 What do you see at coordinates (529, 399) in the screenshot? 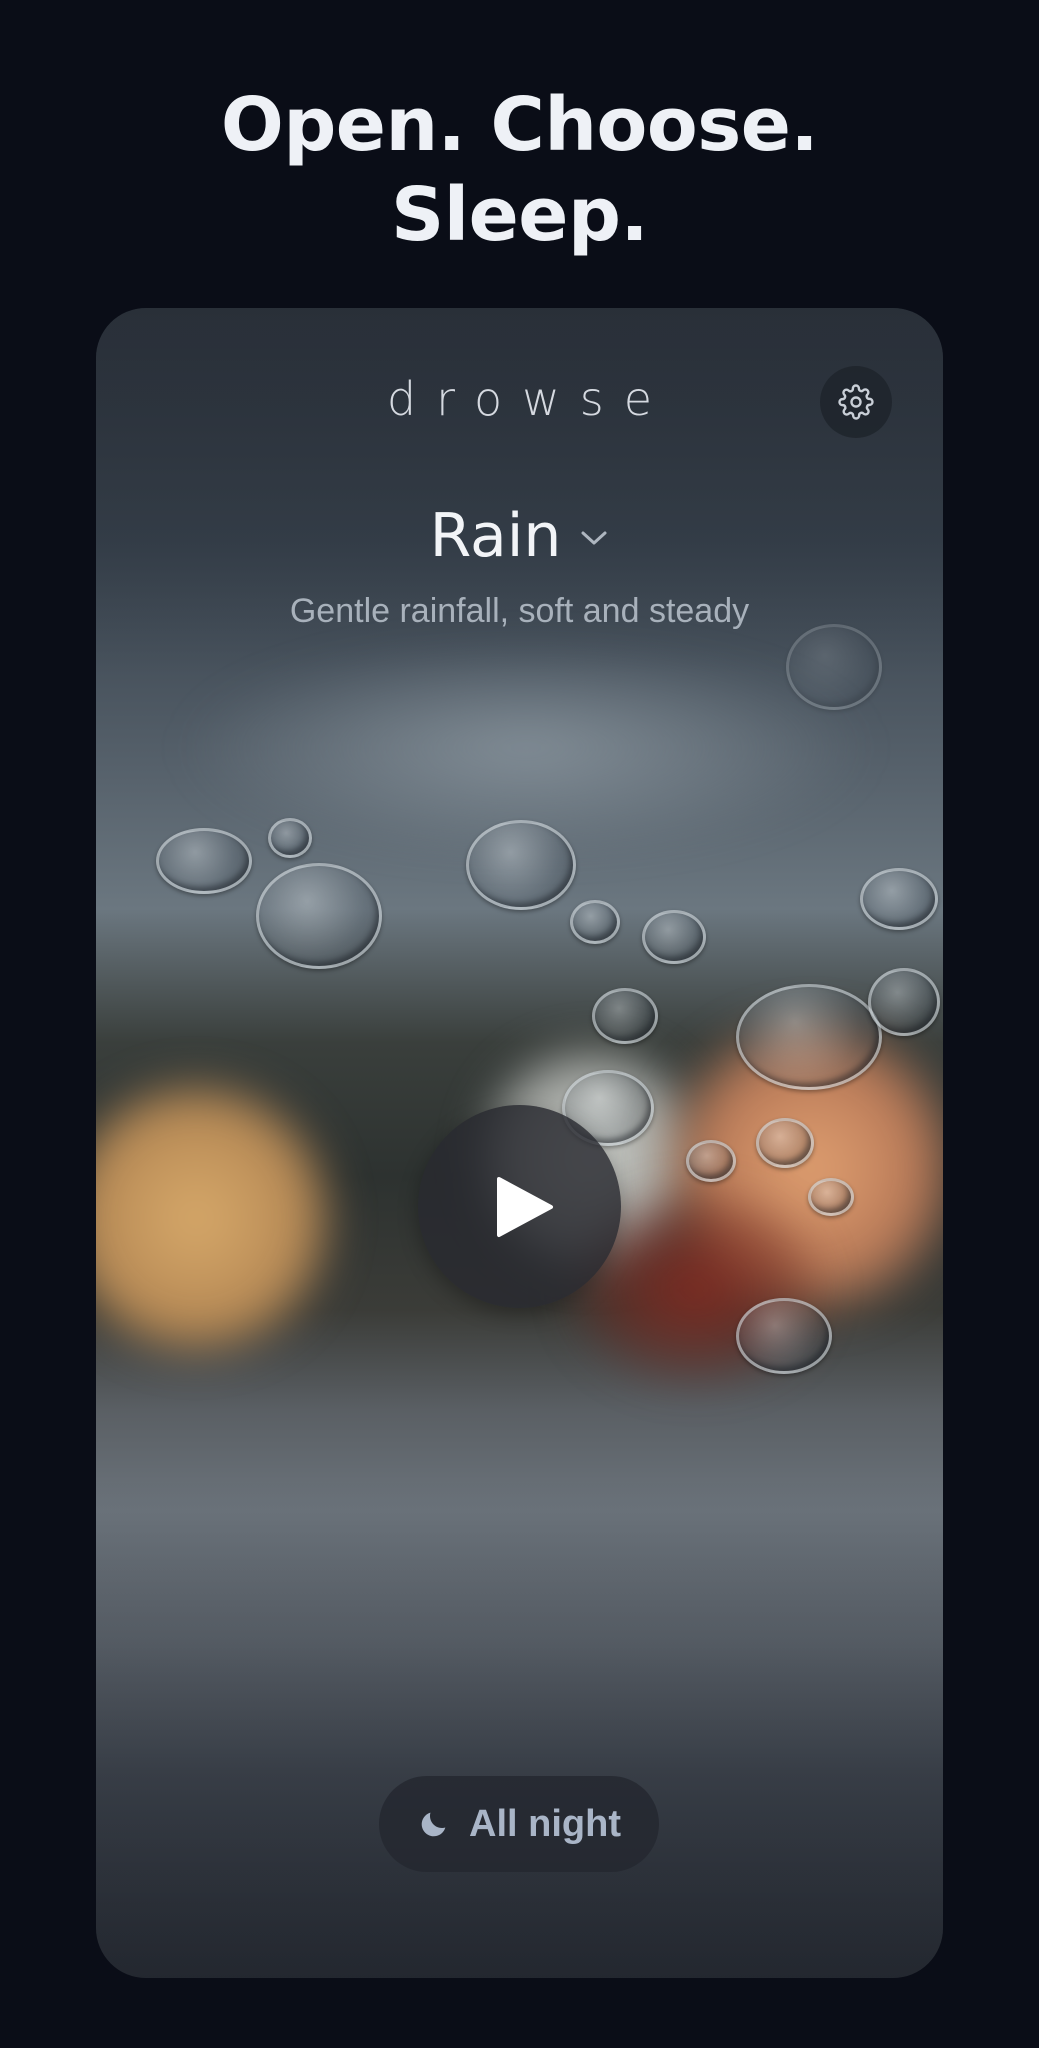
I see `app-name: drowse` at bounding box center [529, 399].